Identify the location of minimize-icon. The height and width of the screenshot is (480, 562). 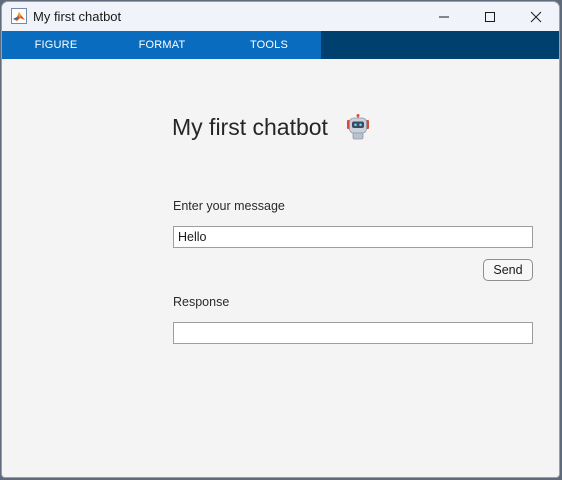
(444, 17).